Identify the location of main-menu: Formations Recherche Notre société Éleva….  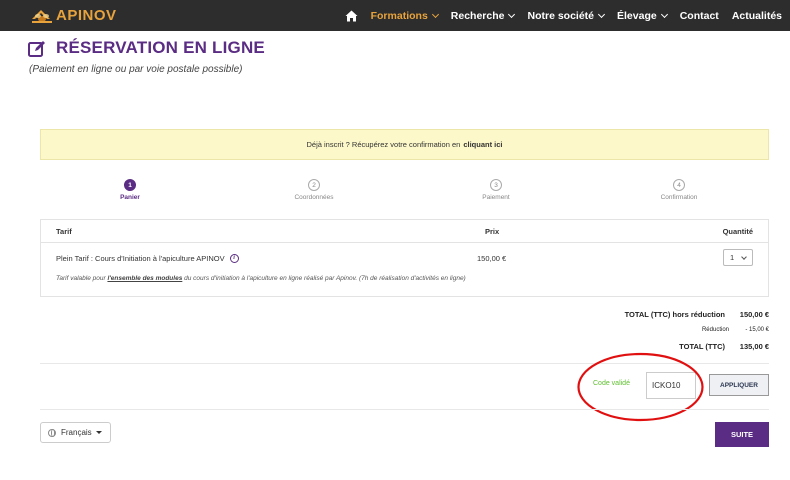
(563, 15).